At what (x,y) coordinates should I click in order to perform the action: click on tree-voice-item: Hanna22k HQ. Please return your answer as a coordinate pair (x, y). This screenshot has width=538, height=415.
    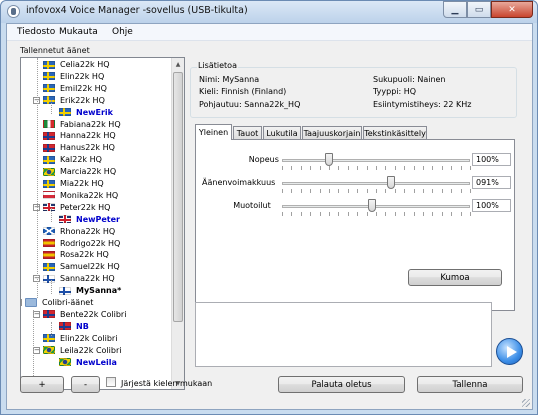
    Looking at the image, I should click on (79, 135).